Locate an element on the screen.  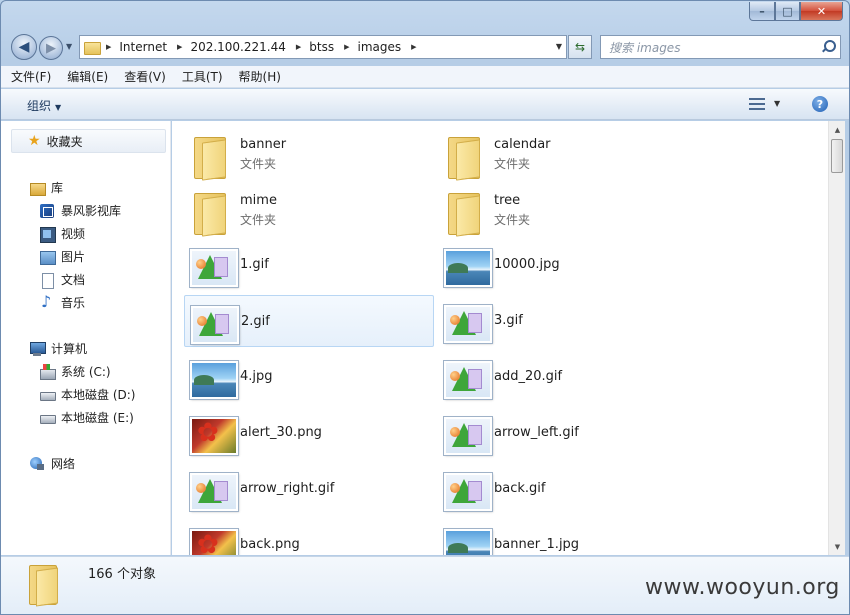
folder-item: tree 文件夹 is located at coordinates (563, 209).